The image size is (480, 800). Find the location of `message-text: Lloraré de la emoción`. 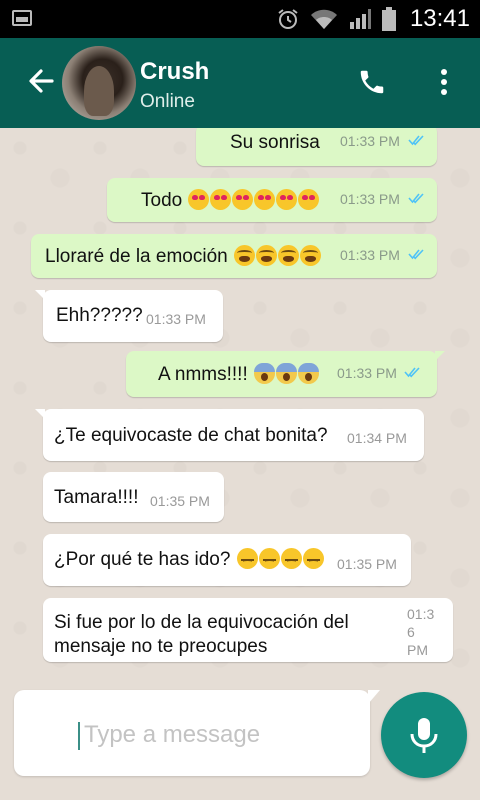

message-text: Lloraré de la emoción is located at coordinates (183, 256).